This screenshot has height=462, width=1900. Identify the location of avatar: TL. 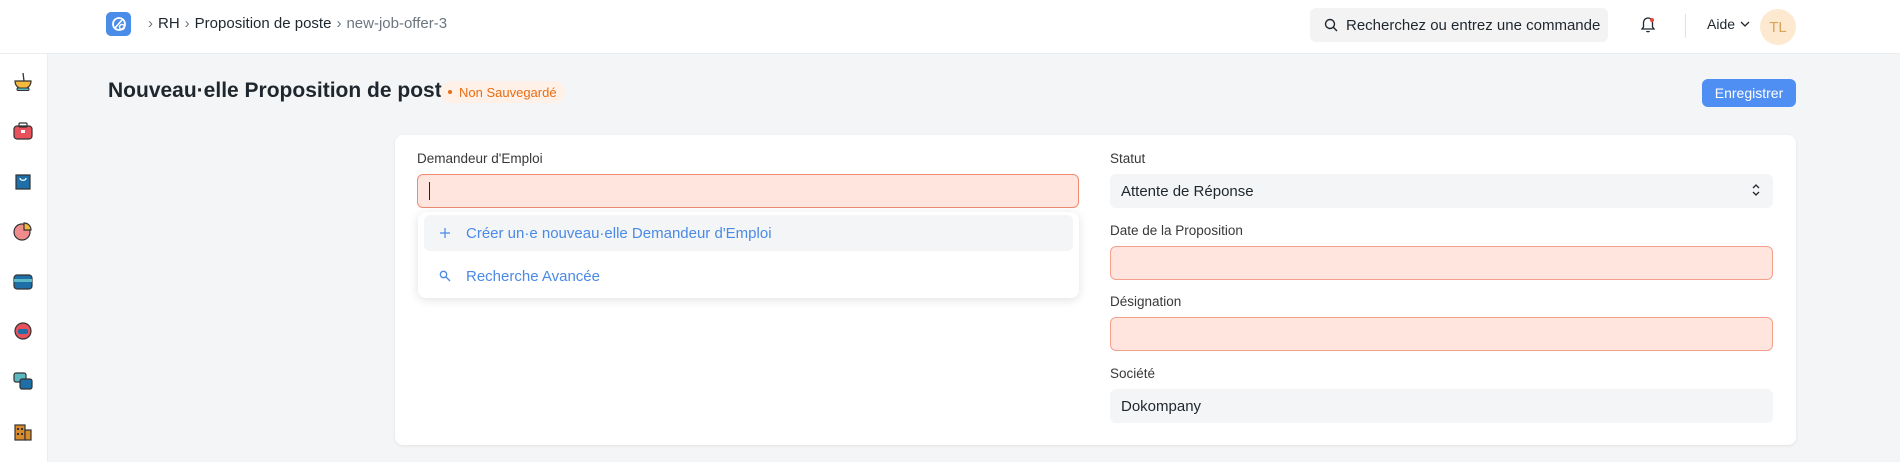
(1778, 27).